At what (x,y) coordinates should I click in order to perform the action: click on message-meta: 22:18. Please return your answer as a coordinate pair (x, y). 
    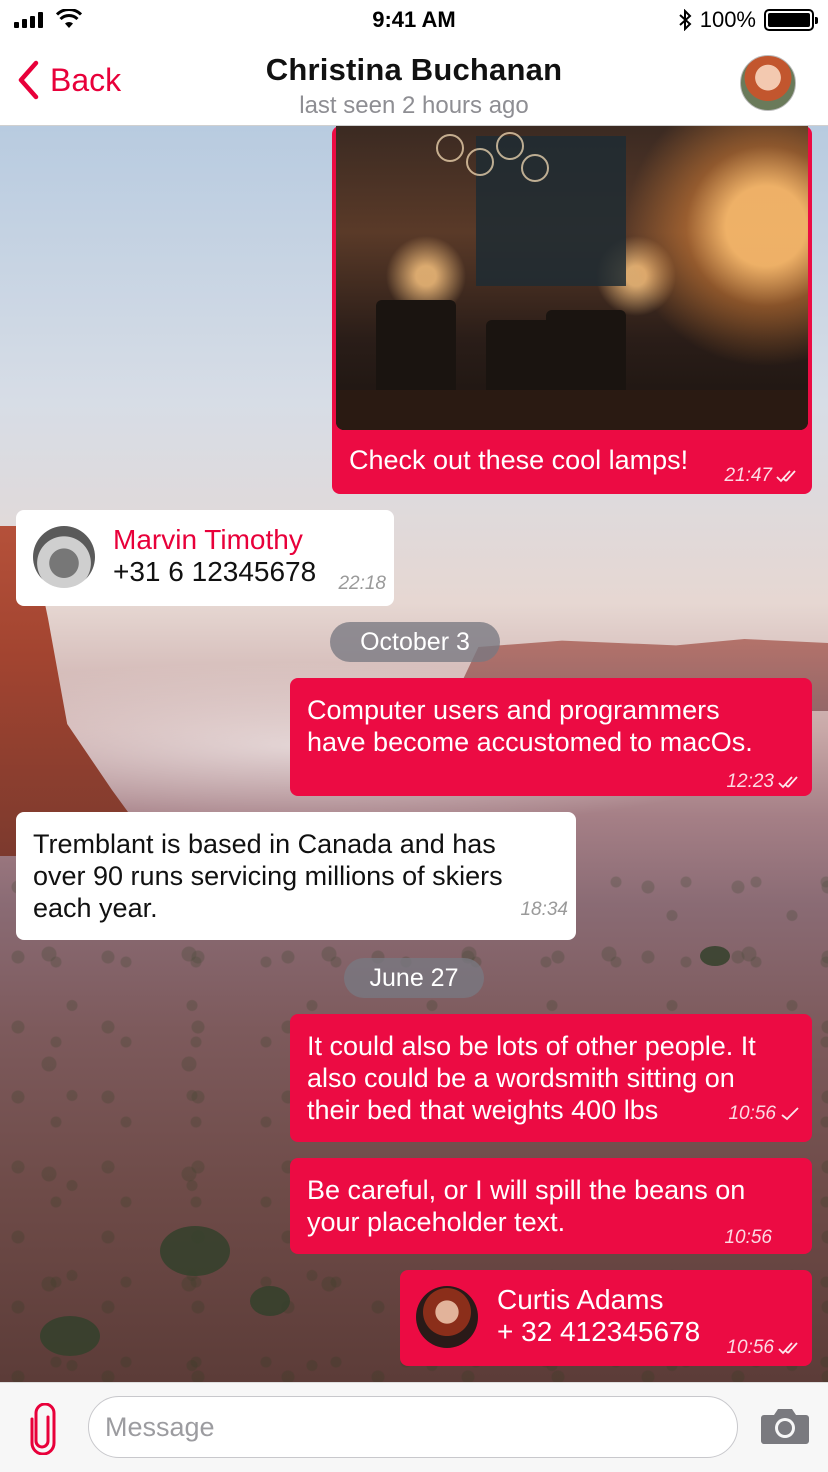
    Looking at the image, I should click on (362, 584).